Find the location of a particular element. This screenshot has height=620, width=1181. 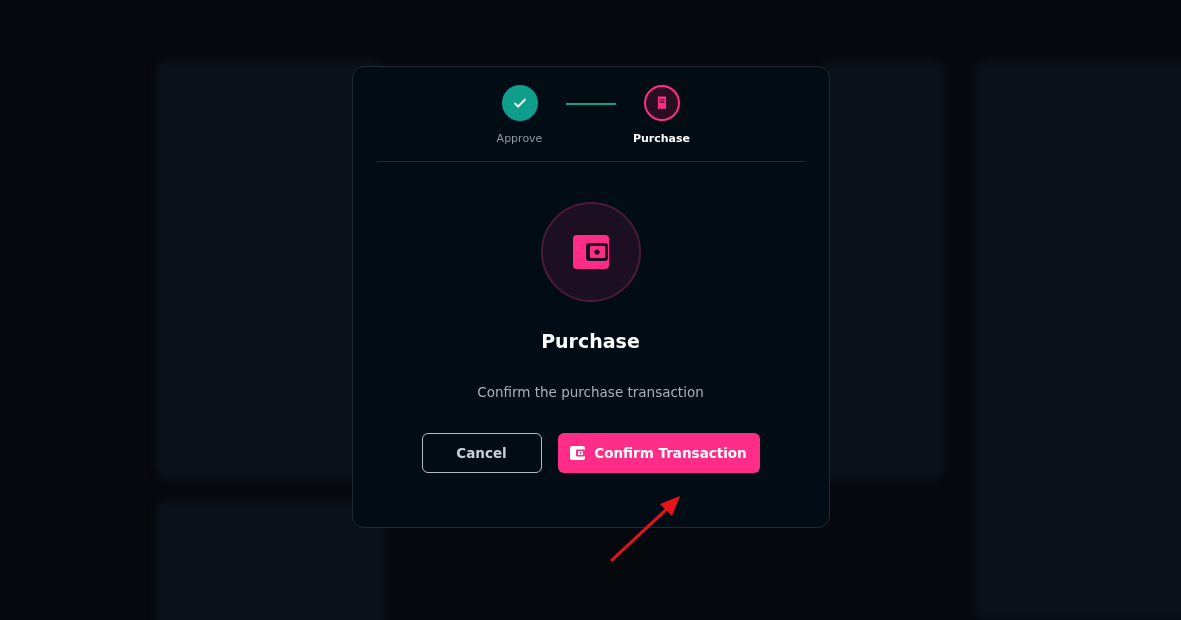

step-connector is located at coordinates (590, 104).